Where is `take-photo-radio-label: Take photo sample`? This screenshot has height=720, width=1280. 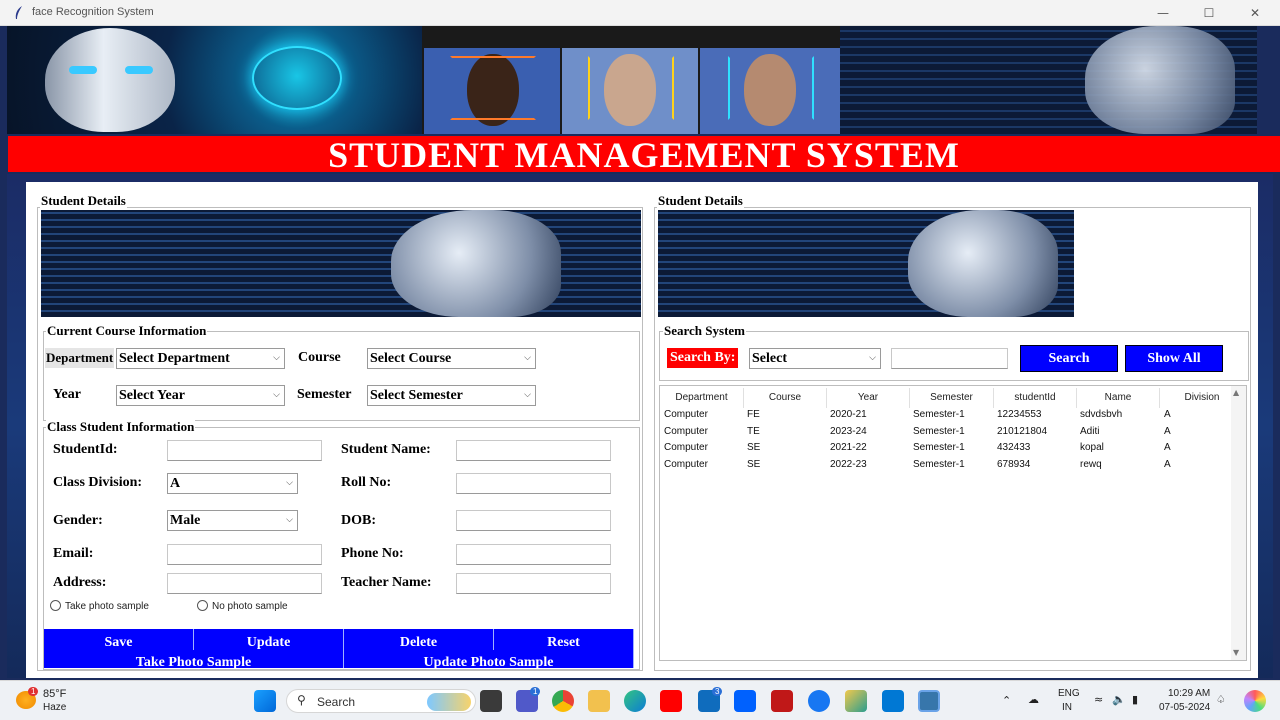
take-photo-radio-label: Take photo sample is located at coordinates (107, 606).